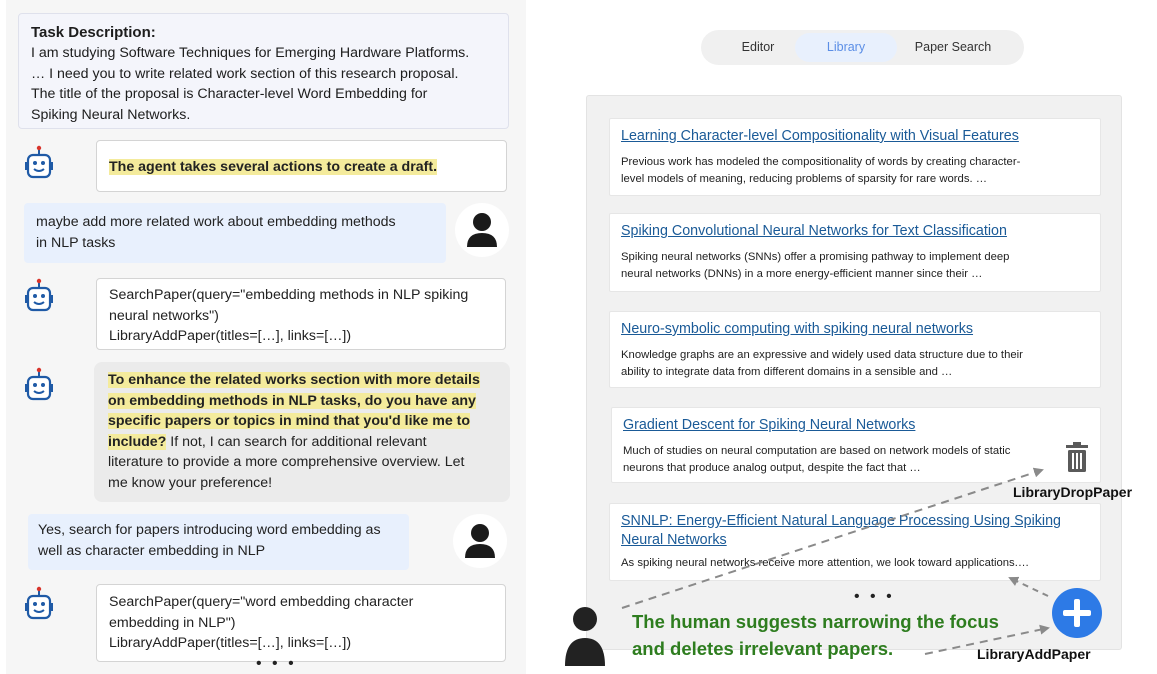 The image size is (1157, 674). I want to click on library-drop-paper-label: LibraryDropPaper, so click(1073, 492).